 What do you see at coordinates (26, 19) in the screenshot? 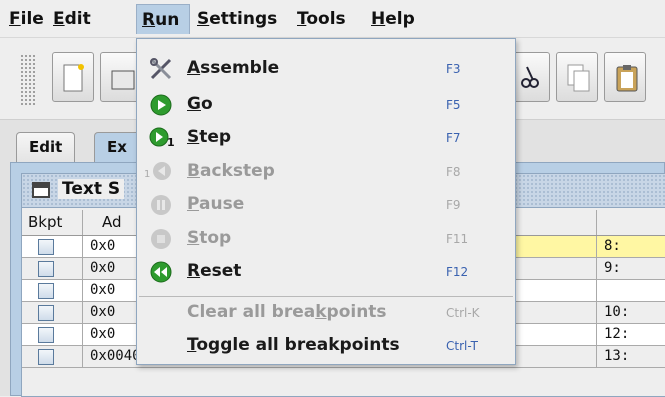
I see `menu-file: File` at bounding box center [26, 19].